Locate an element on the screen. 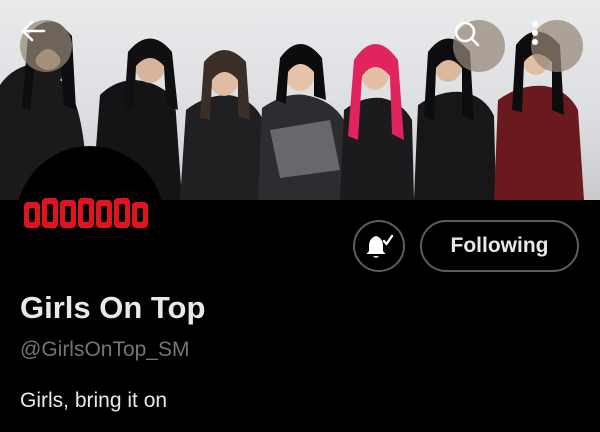 Image resolution: width=600 pixels, height=432 pixels. search-icon is located at coordinates (467, 34).